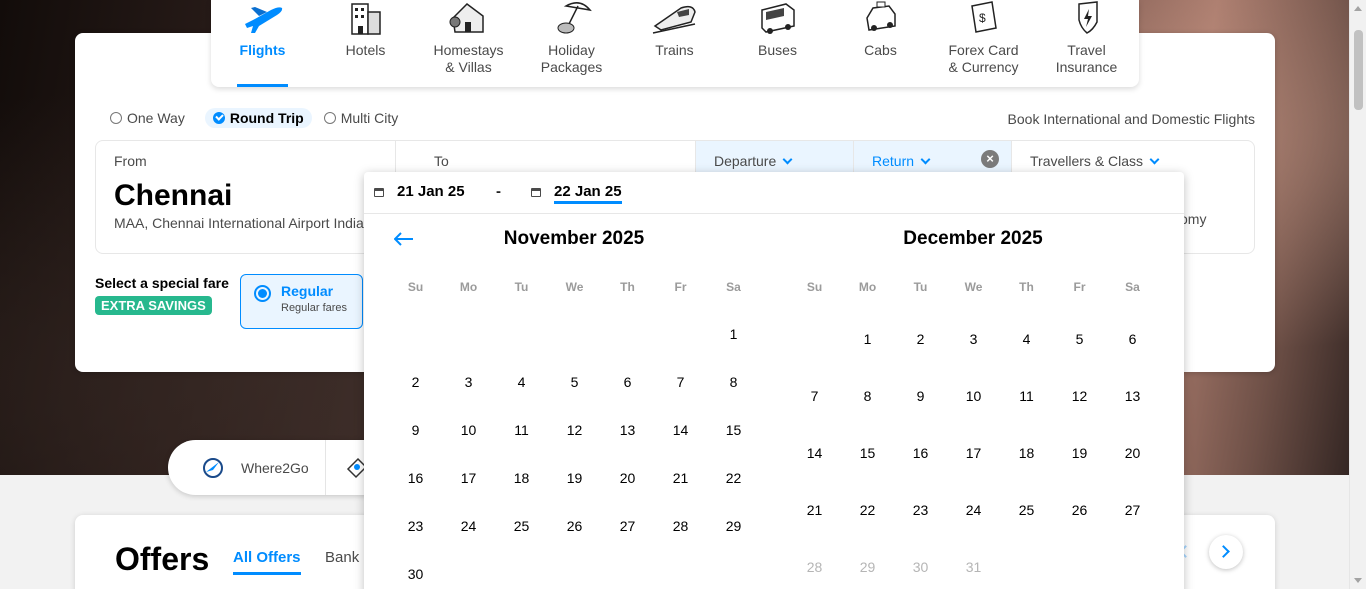  Describe the element at coordinates (258, 118) in the screenshot. I see `trip-round-trip: Round Trip` at that location.